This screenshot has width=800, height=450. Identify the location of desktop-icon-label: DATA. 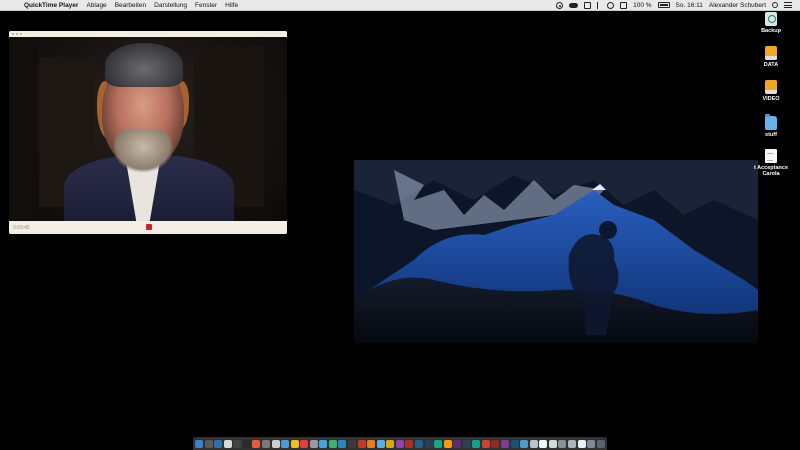
(771, 65).